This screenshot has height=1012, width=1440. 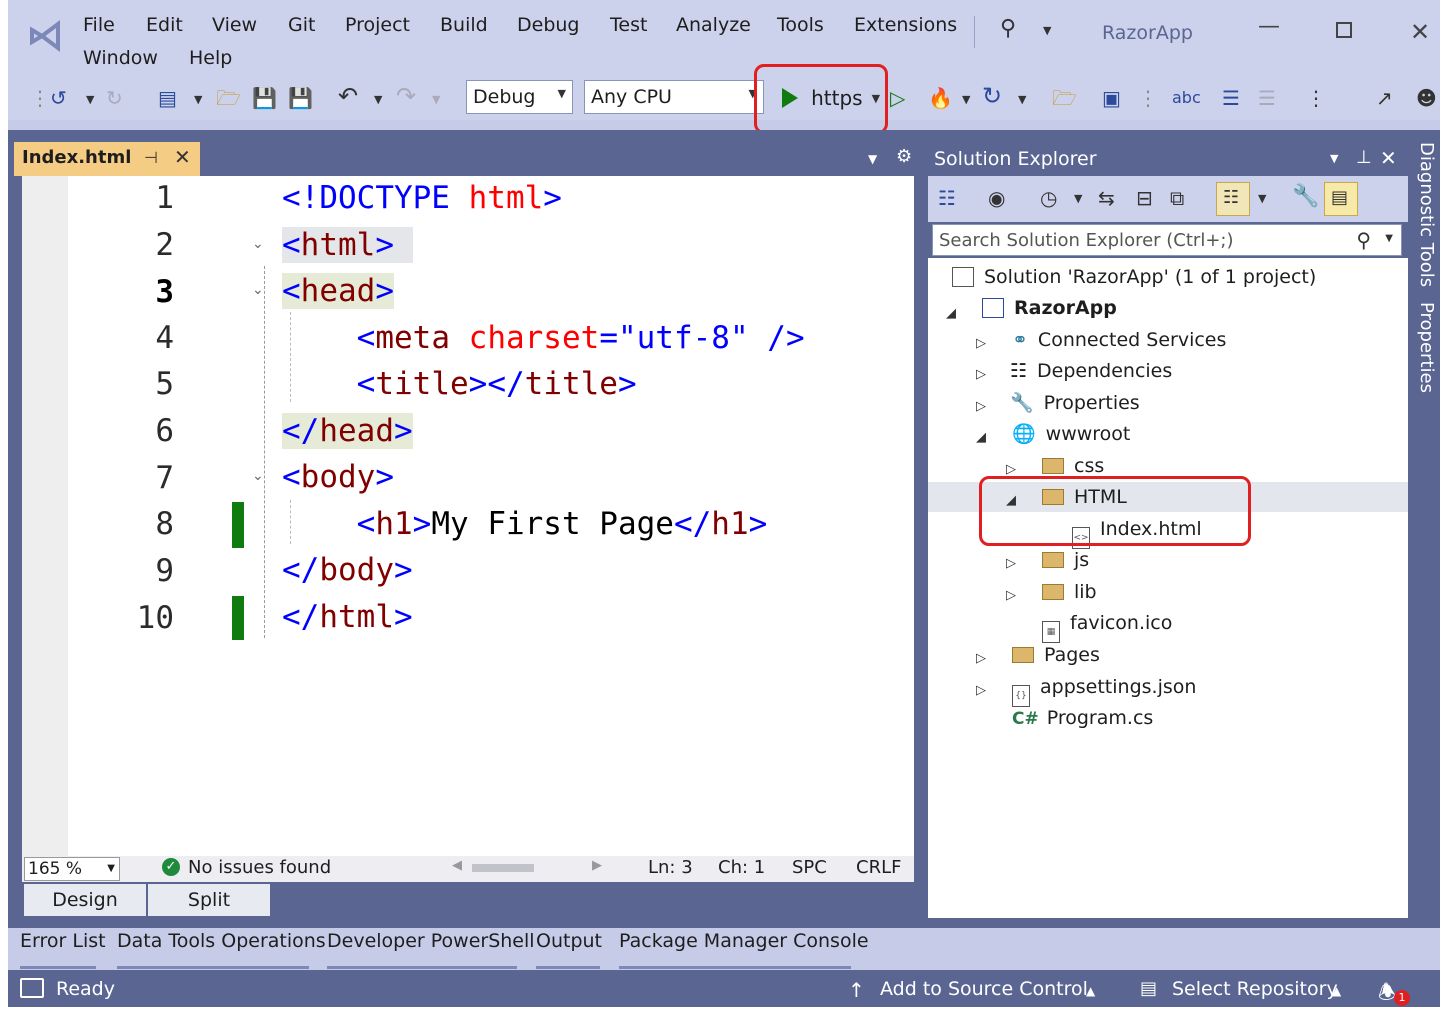 I want to click on platform-select: Any CPU ▼, so click(x=674, y=97).